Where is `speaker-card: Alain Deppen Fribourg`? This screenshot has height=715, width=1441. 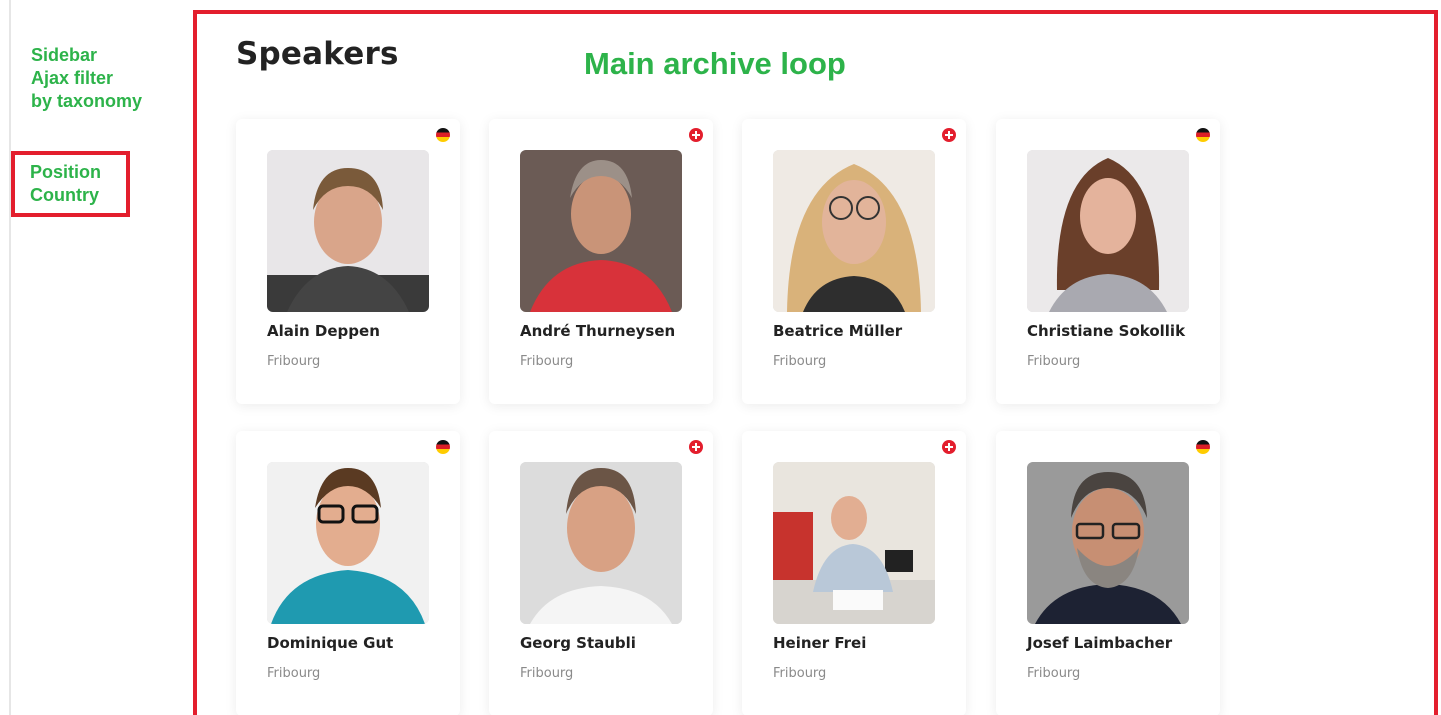
speaker-card: Alain Deppen Fribourg is located at coordinates (348, 261).